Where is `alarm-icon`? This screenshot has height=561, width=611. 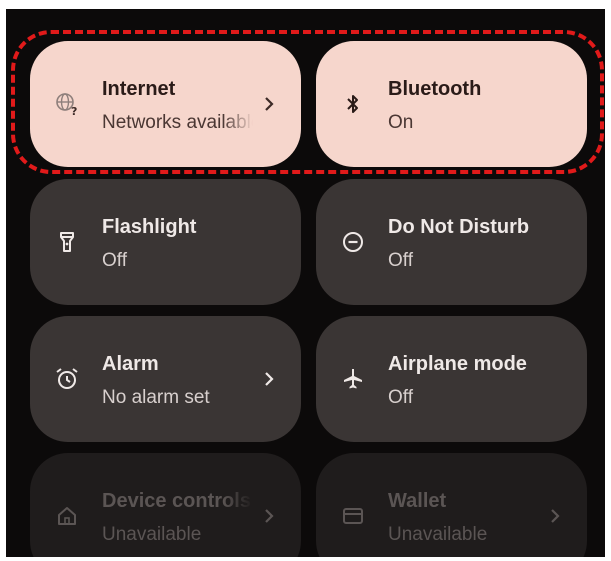
alarm-icon is located at coordinates (67, 379).